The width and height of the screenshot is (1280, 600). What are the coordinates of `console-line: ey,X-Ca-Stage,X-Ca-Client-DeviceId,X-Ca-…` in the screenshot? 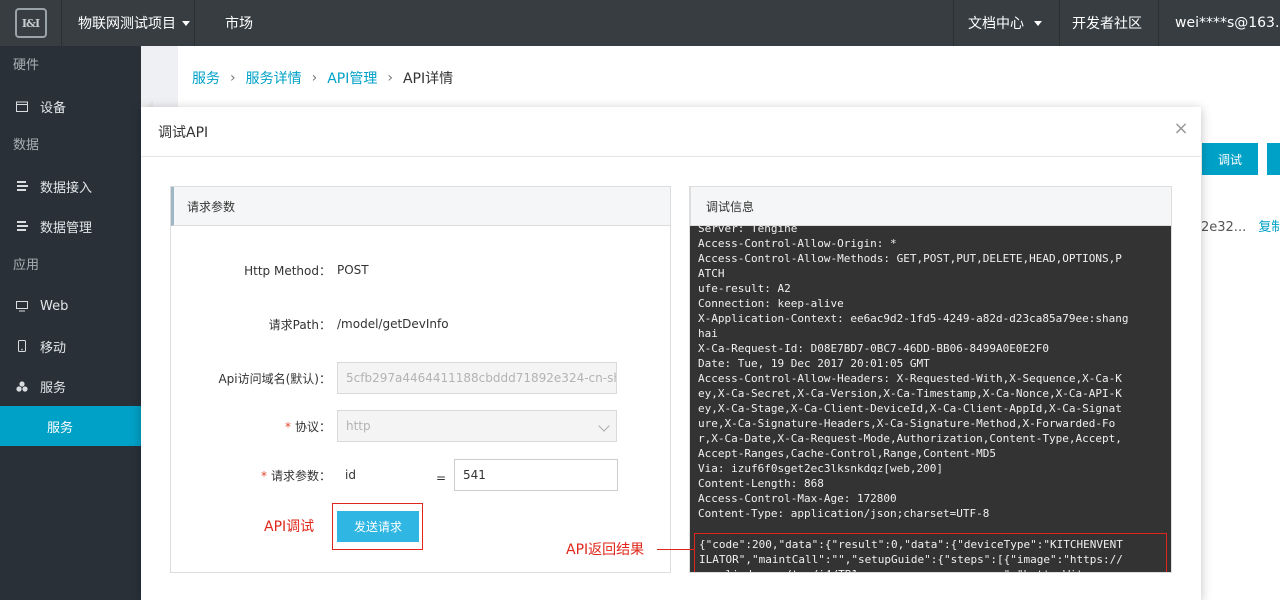 It's located at (910, 408).